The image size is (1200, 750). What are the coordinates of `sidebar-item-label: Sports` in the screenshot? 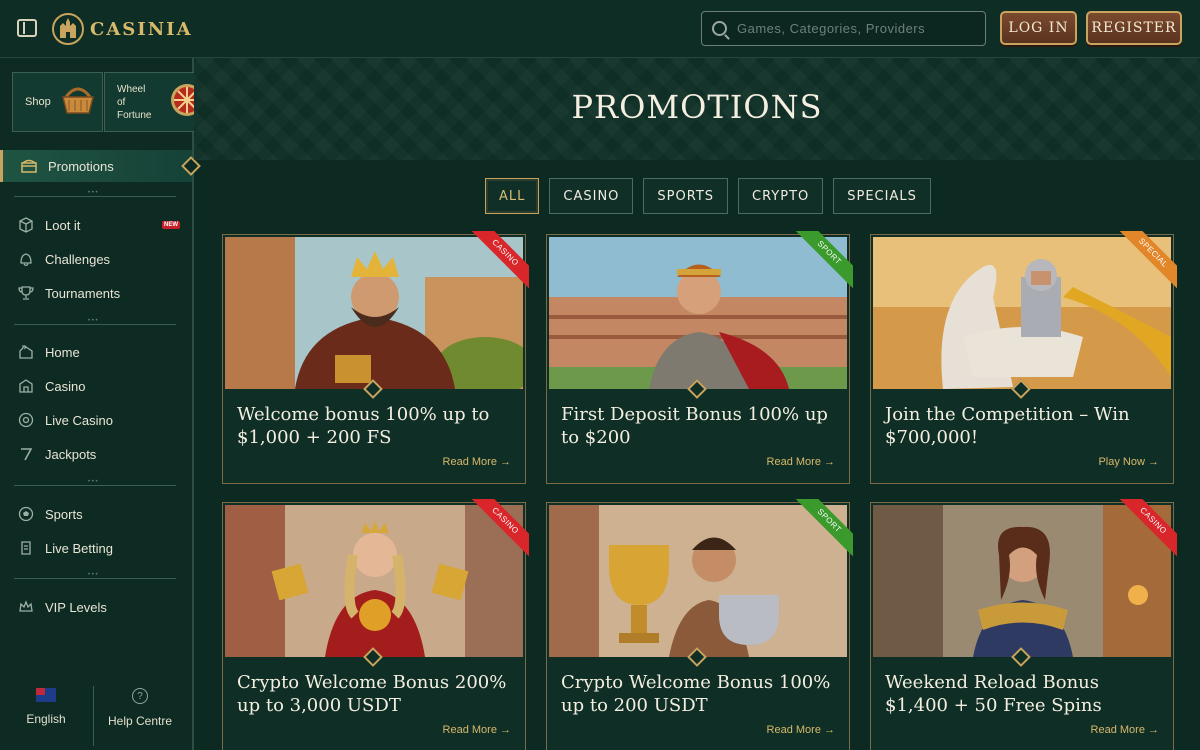 It's located at (64, 514).